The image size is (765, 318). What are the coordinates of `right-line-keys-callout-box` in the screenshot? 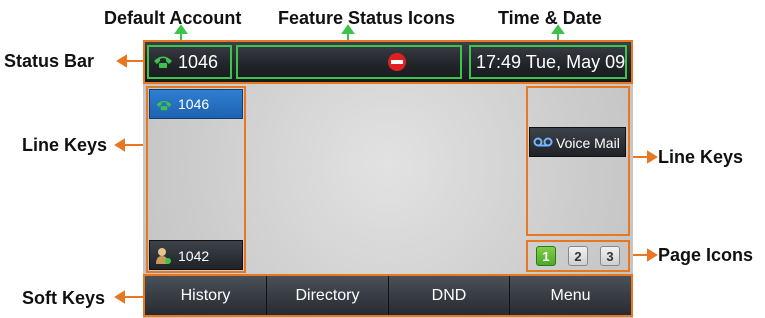 It's located at (578, 161).